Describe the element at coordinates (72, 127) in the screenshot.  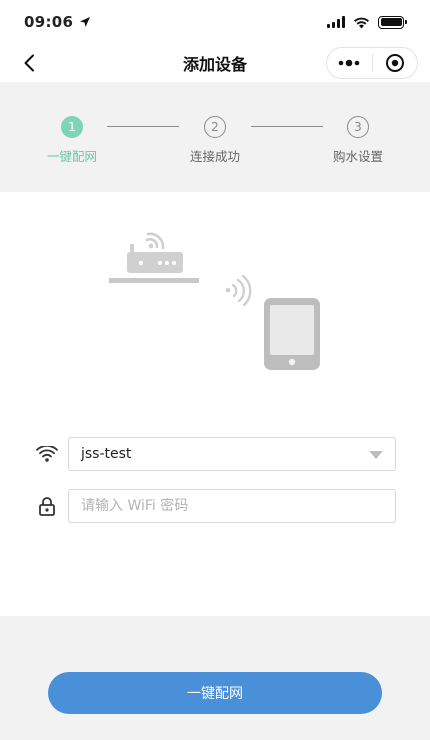
I see `step-number: 1` at that location.